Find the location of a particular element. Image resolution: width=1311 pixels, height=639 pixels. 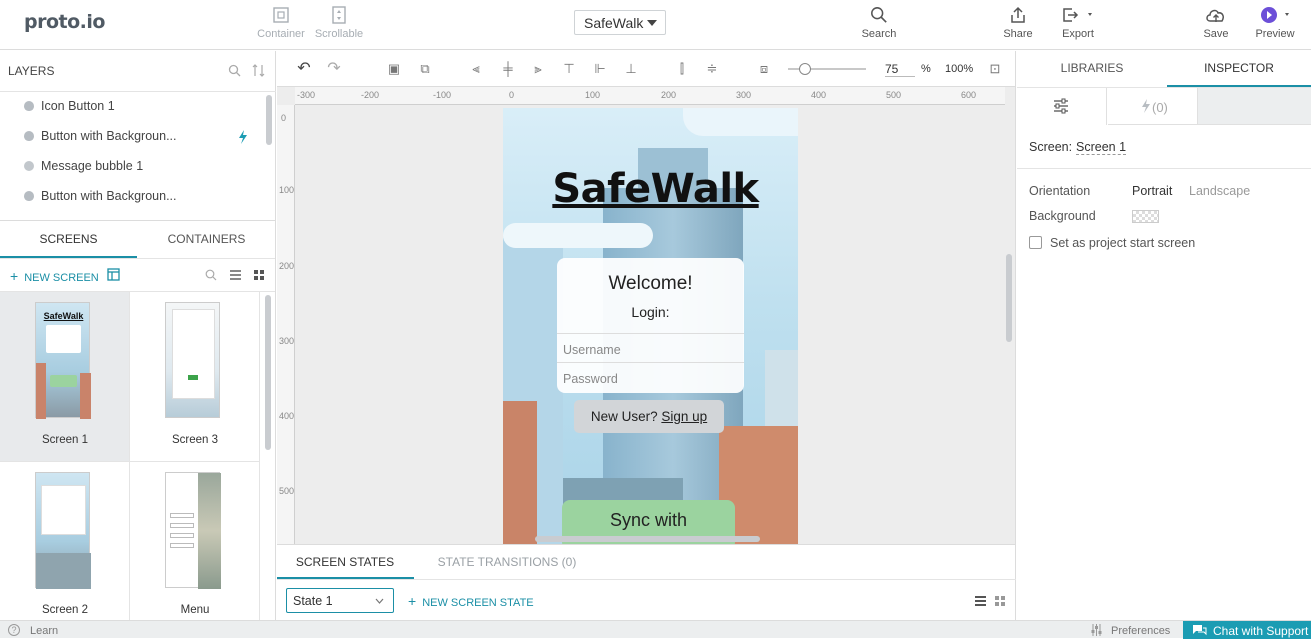

align-top-icon: ⊤ is located at coordinates (569, 69).